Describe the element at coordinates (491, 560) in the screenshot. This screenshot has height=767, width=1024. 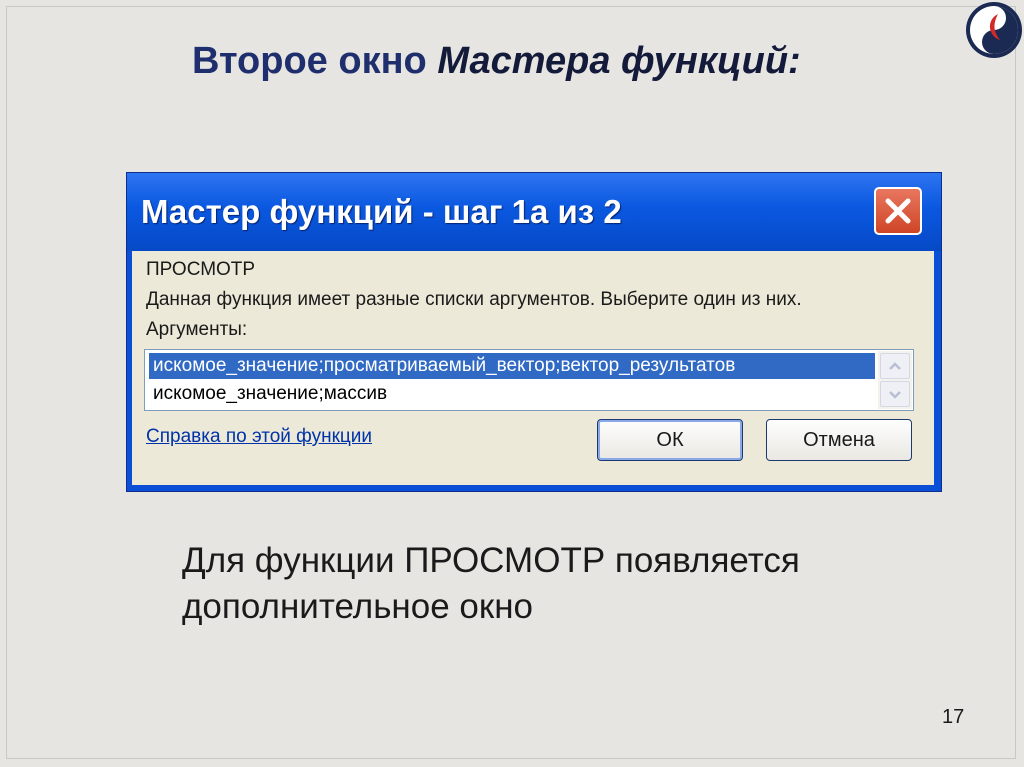
I see `body-line-1: Для функции ПРОСМОТР появляется` at that location.